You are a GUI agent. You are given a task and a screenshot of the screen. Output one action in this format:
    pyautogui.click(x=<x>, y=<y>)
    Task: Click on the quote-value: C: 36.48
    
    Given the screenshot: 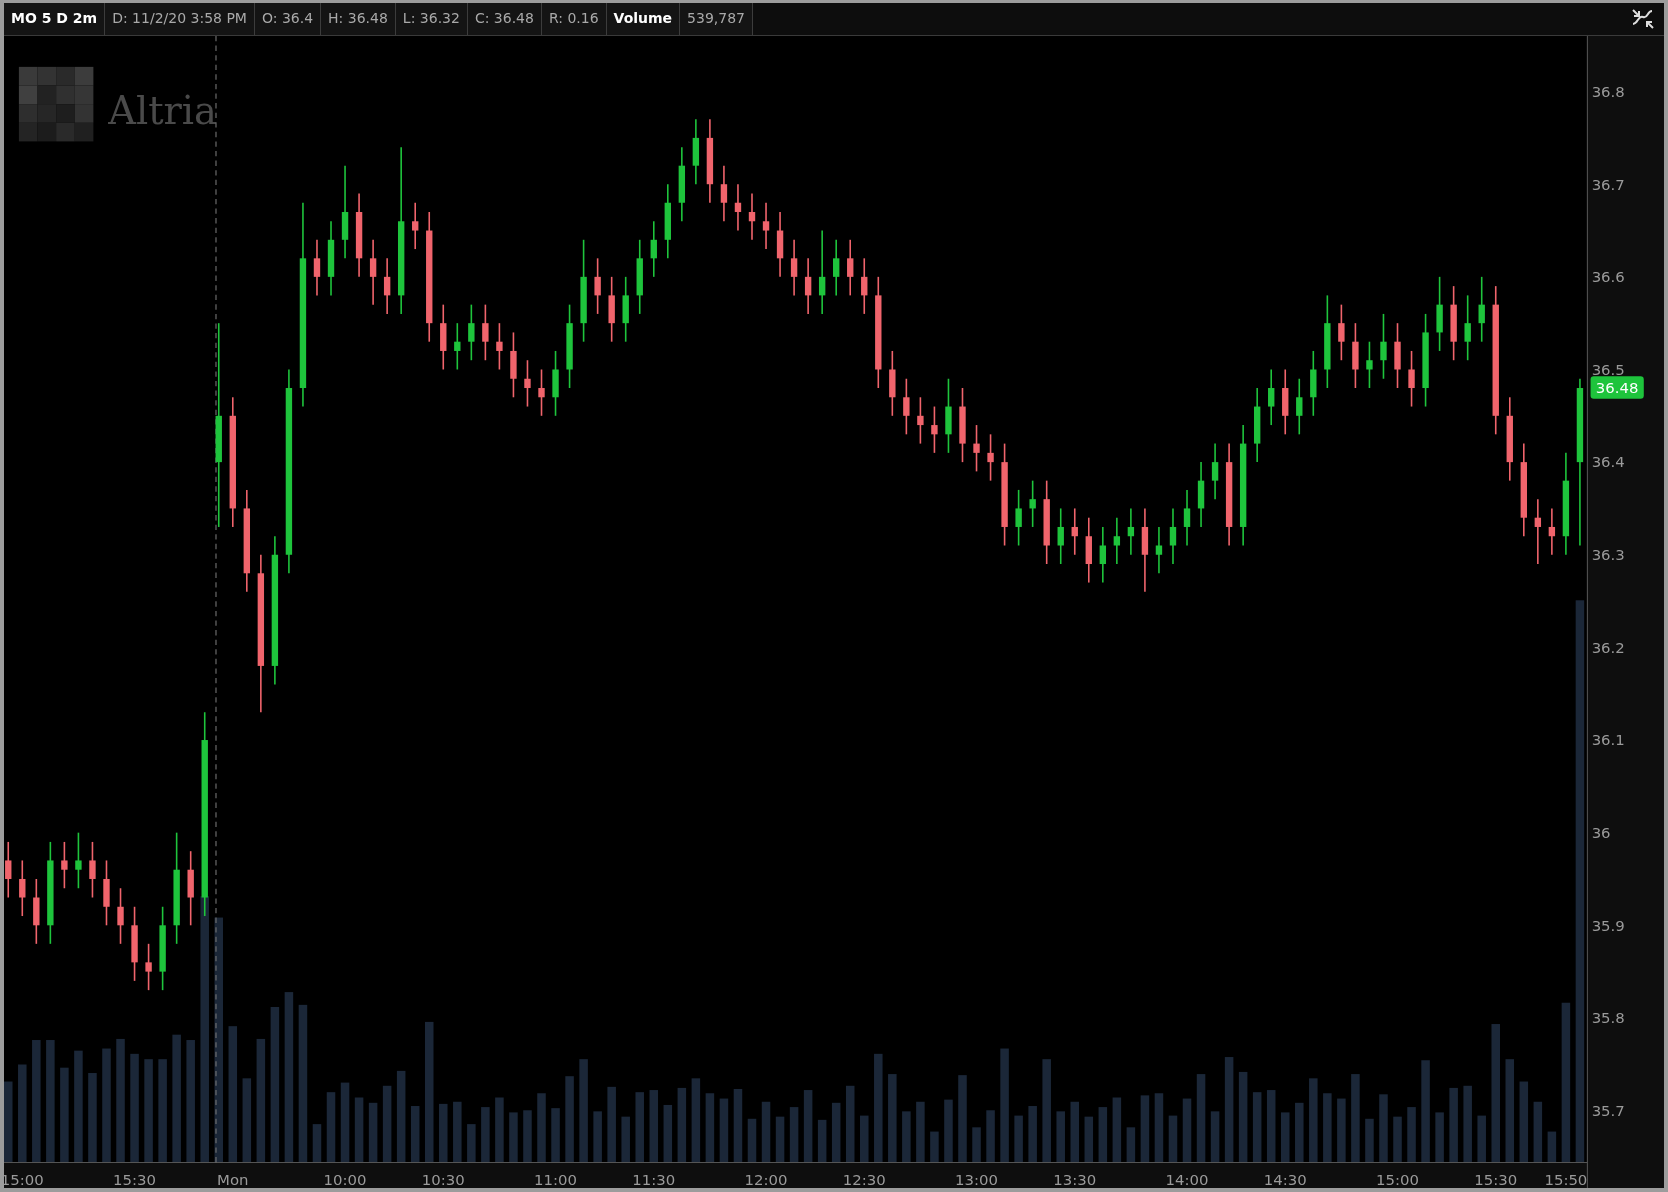 What is the action you would take?
    pyautogui.click(x=504, y=19)
    